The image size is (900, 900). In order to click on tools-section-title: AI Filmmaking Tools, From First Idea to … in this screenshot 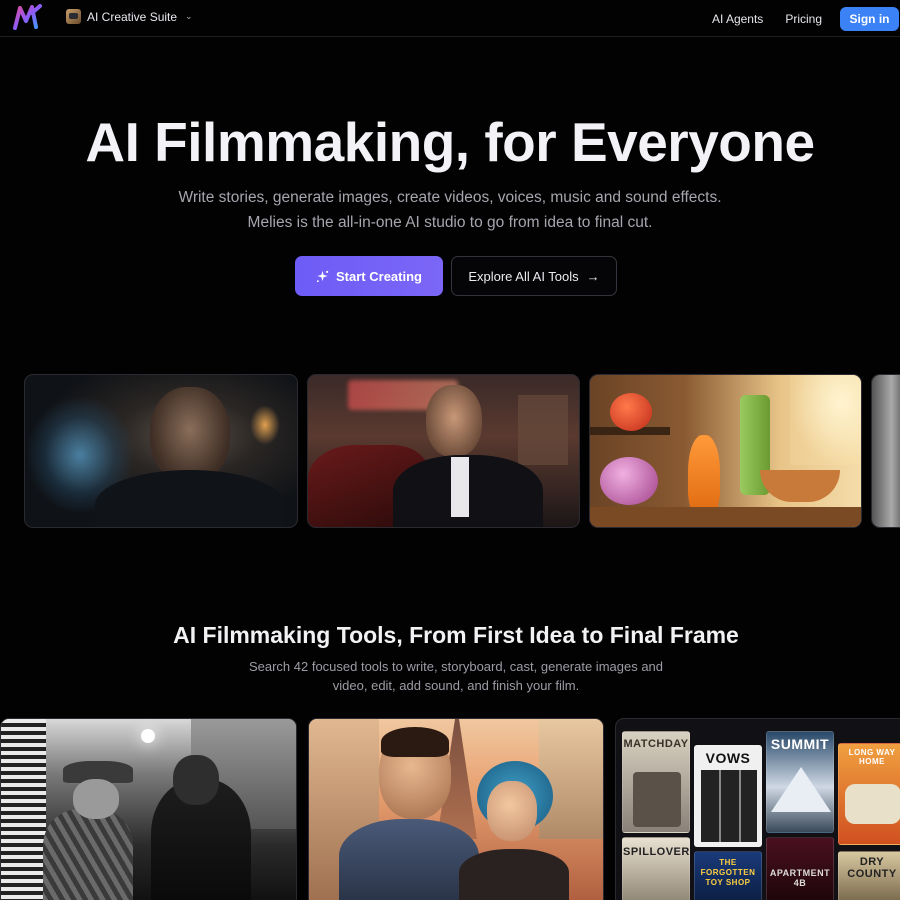, I will do `click(456, 635)`.